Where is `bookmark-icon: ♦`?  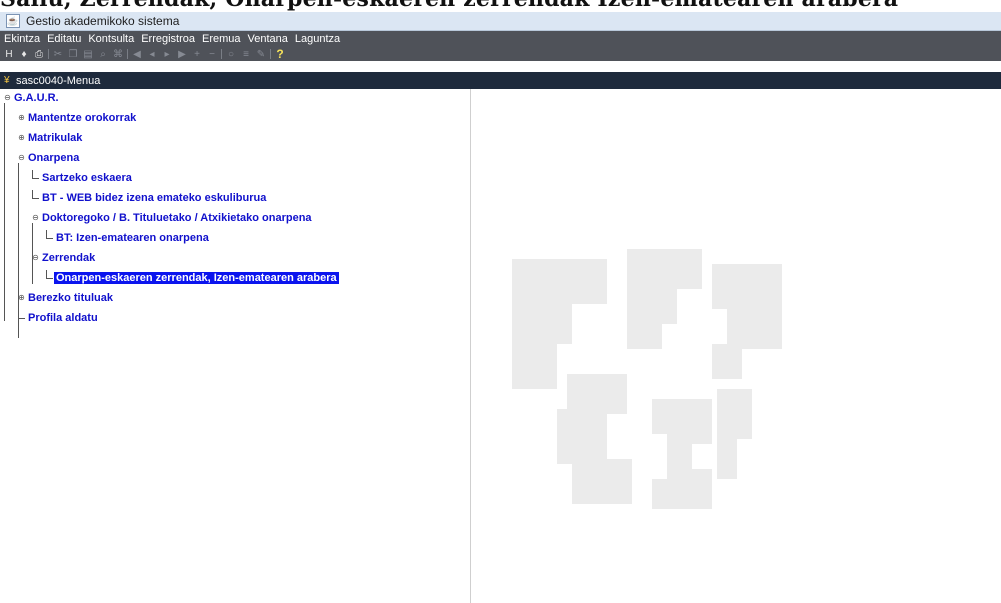 bookmark-icon: ♦ is located at coordinates (24, 54).